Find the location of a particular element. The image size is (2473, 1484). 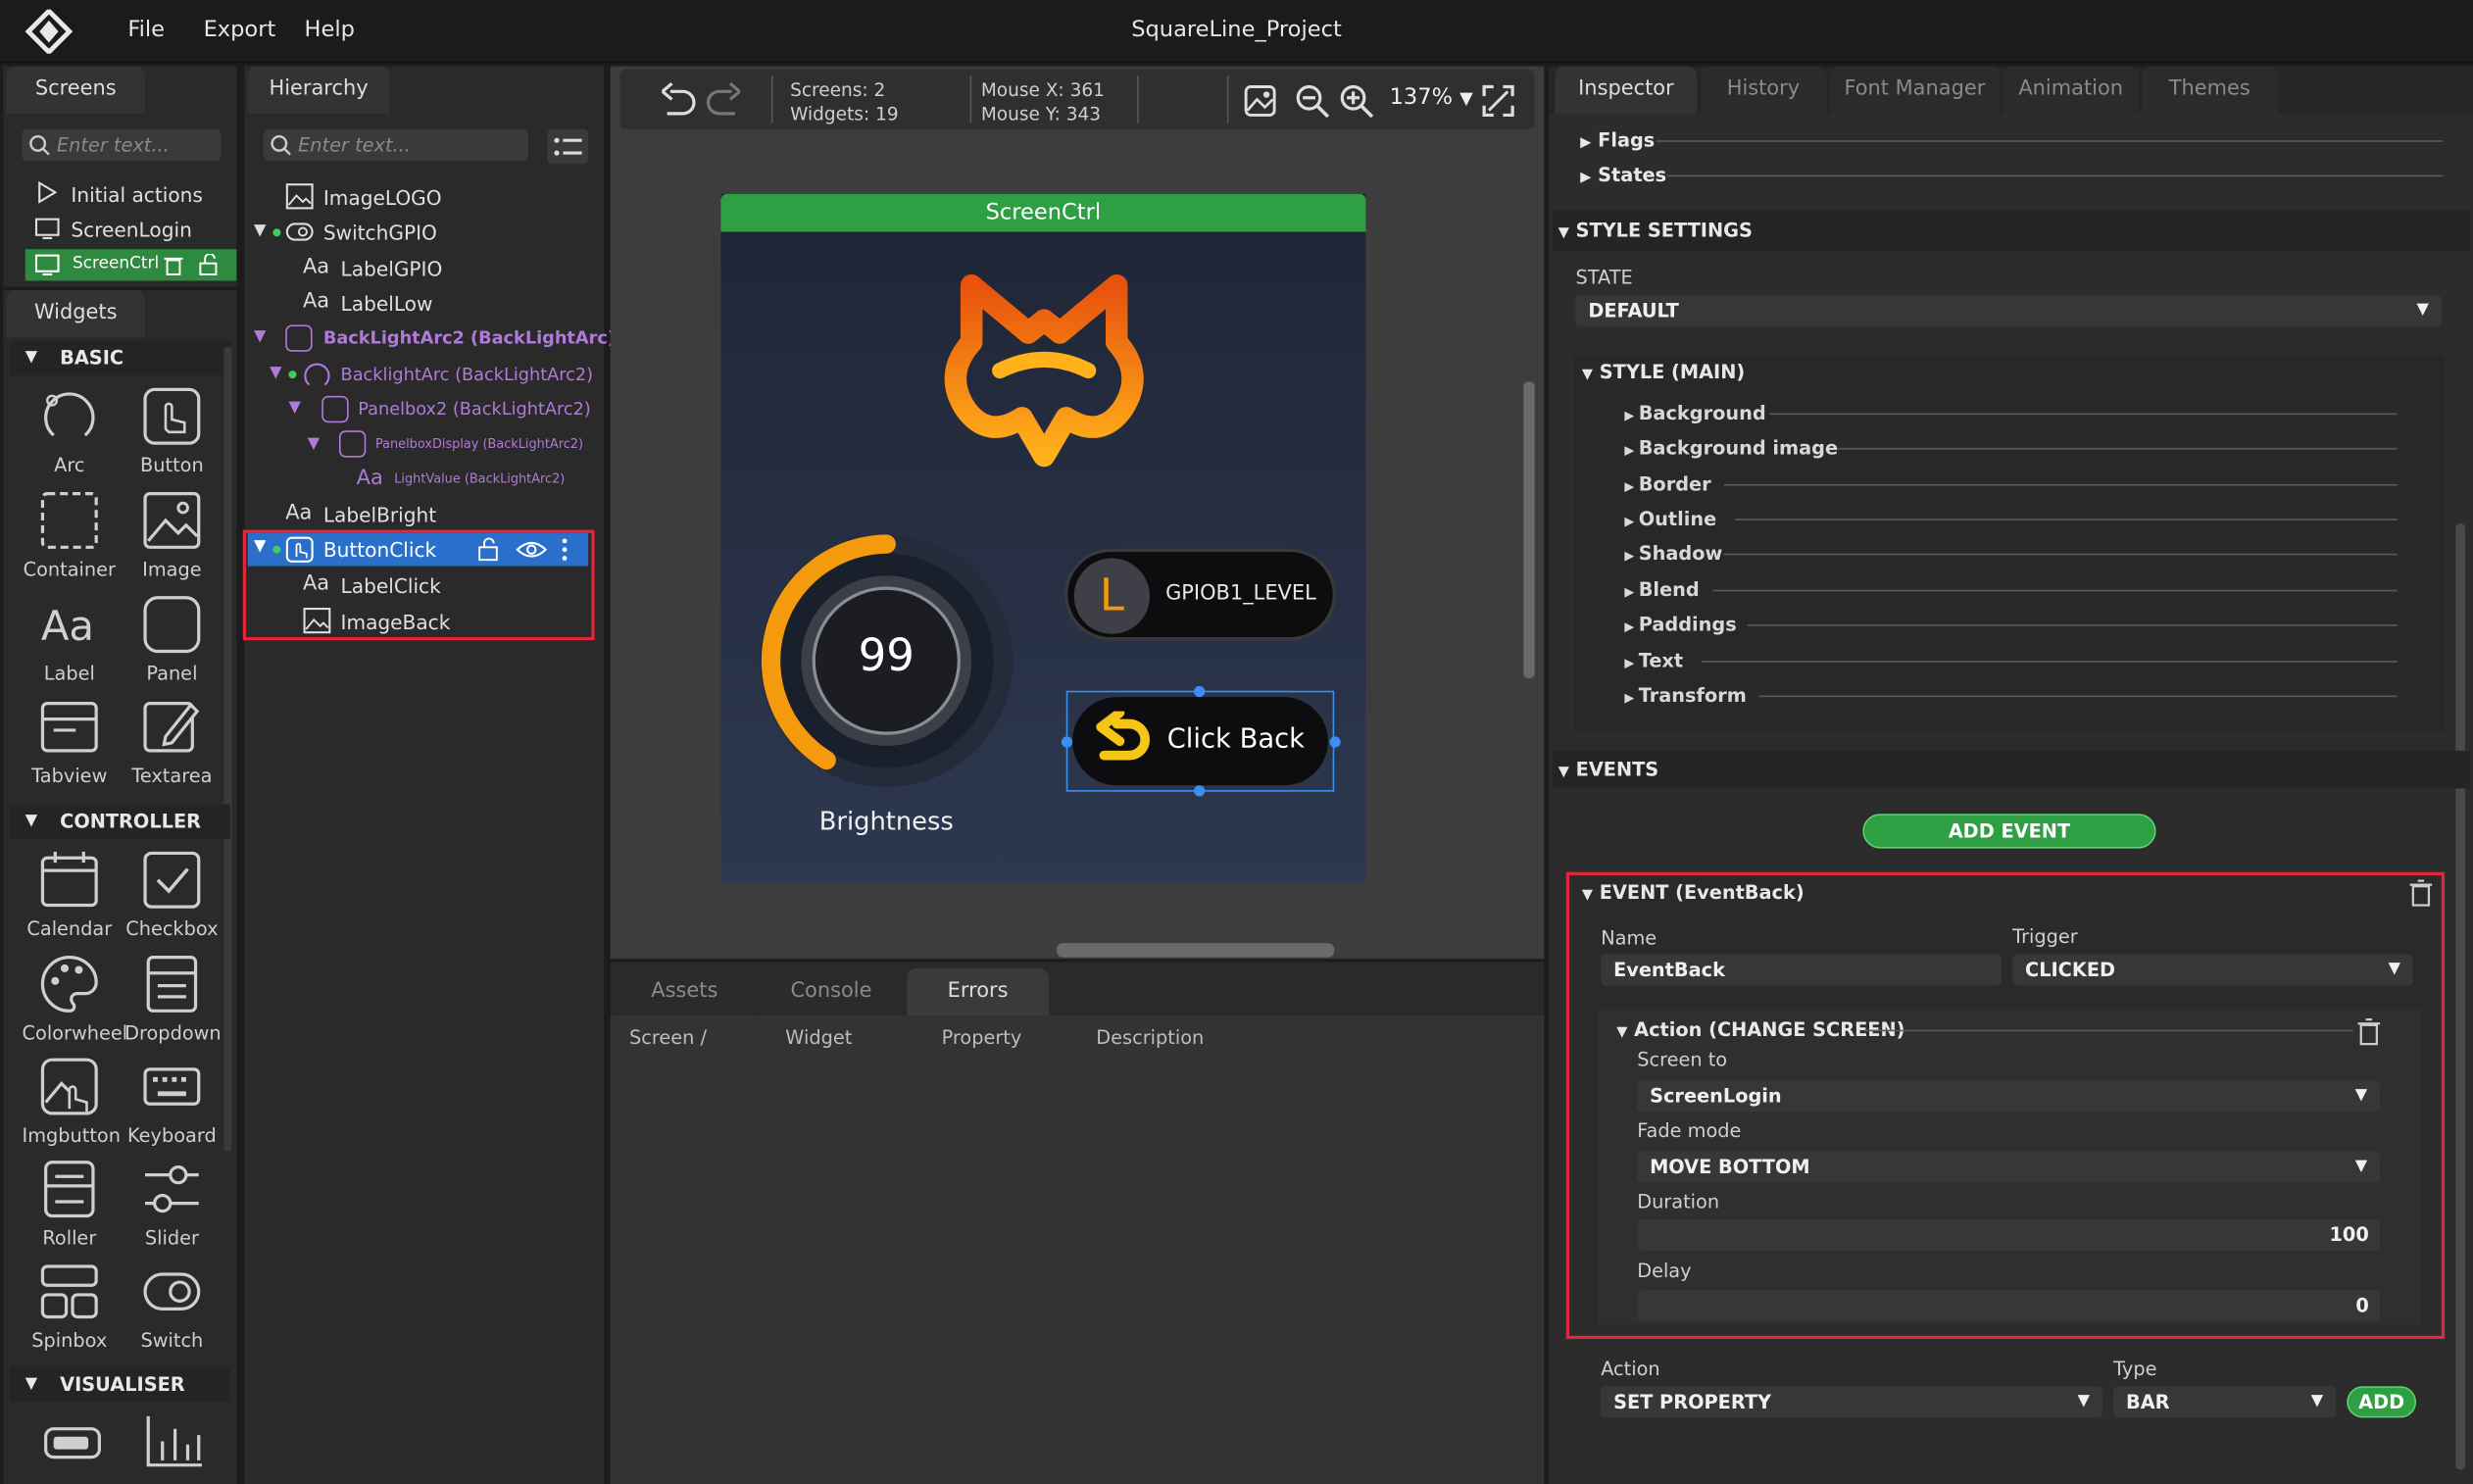

gpio-switch: L GPIOB1_LEVEL is located at coordinates (1200, 594).